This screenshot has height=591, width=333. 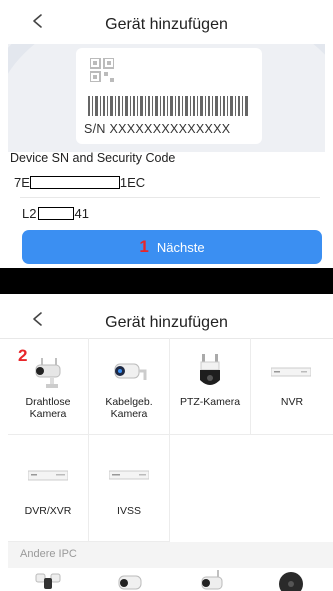 What do you see at coordinates (144, 246) in the screenshot?
I see `step-marker-1: 1` at bounding box center [144, 246].